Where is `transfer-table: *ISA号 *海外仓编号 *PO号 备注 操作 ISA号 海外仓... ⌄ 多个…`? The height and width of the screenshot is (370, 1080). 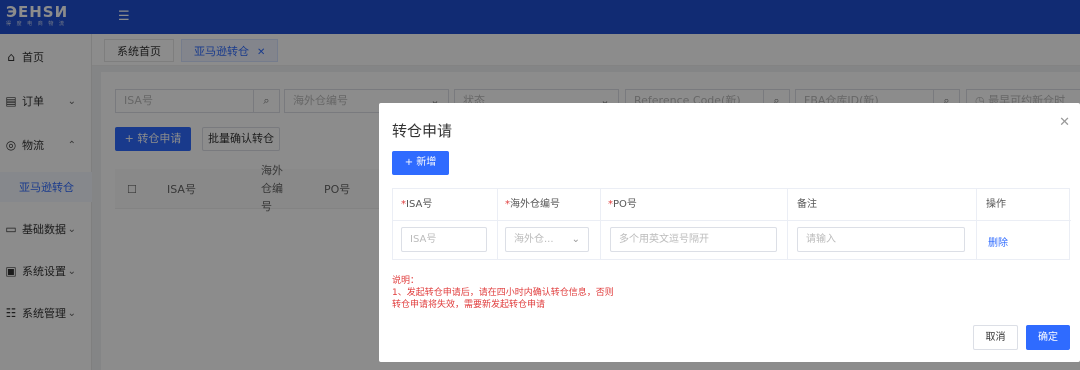 transfer-table: *ISA号 *海外仓编号 *PO号 备注 操作 ISA号 海外仓... ⌄ 多个… is located at coordinates (731, 224).